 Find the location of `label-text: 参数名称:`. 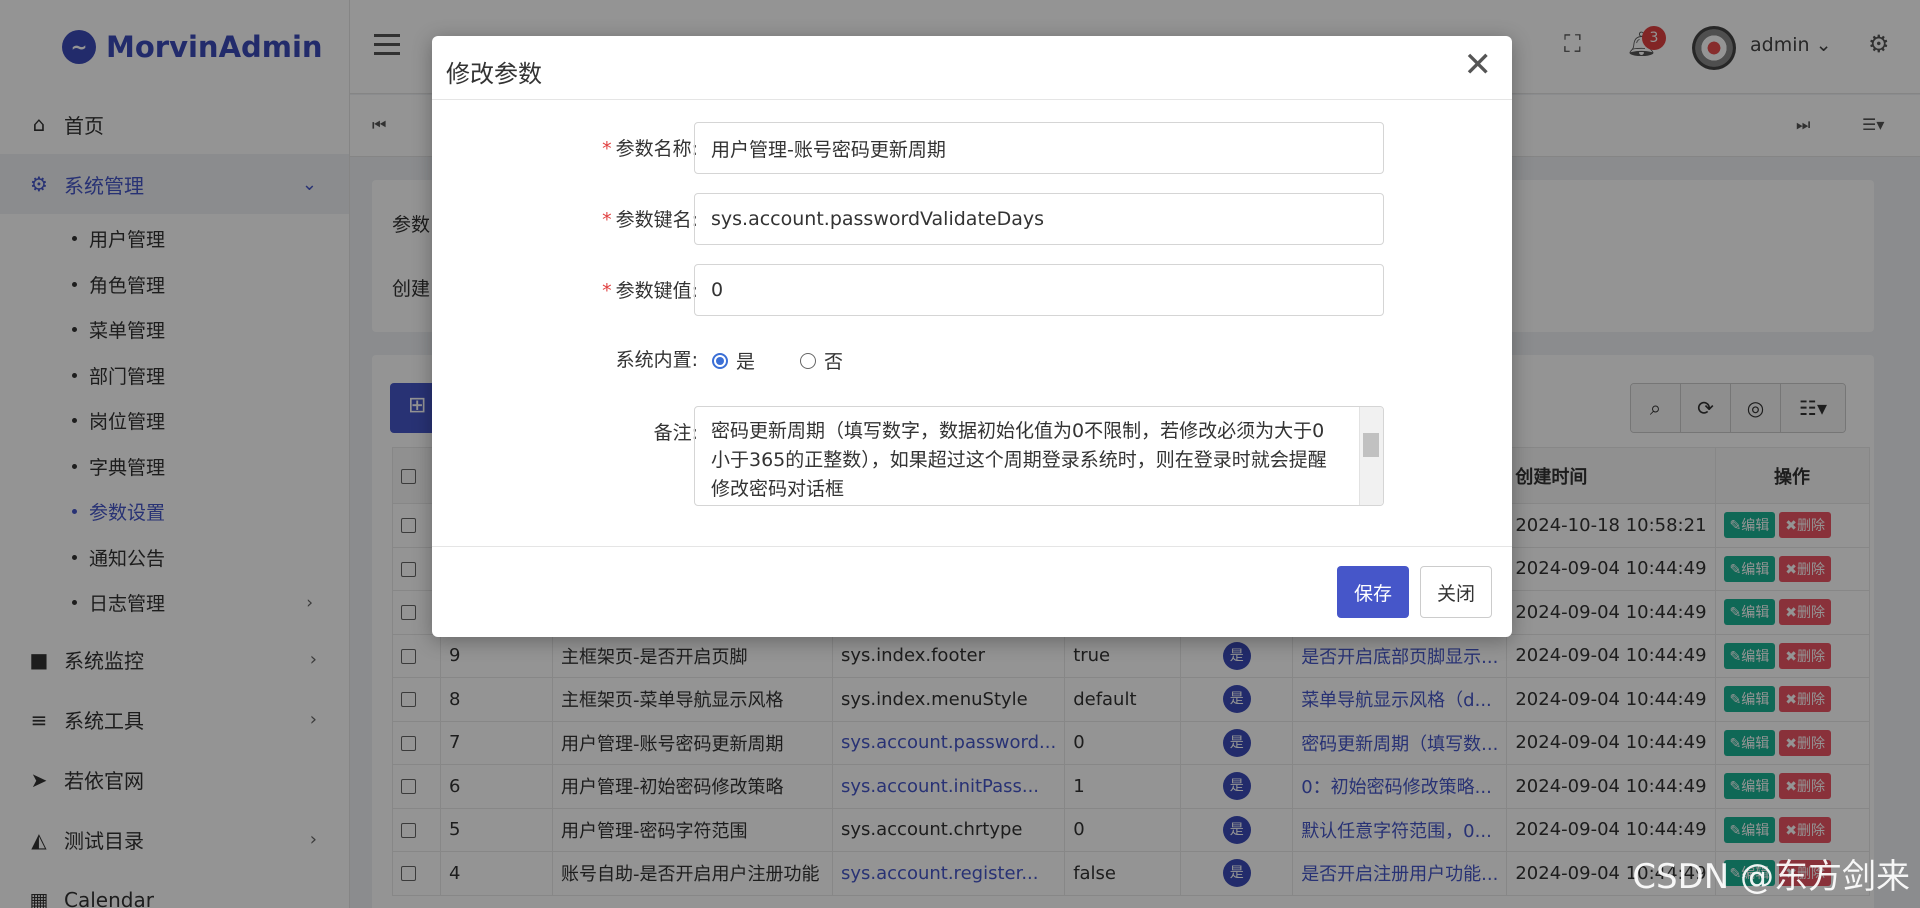

label-text: 参数名称: is located at coordinates (656, 149).